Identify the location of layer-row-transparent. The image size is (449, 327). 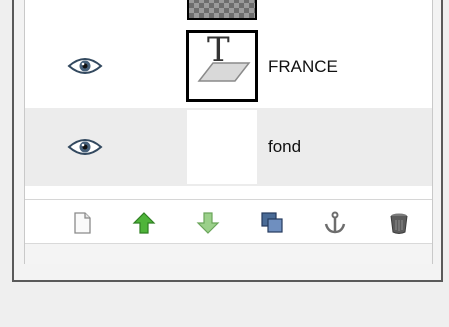
(228, 12).